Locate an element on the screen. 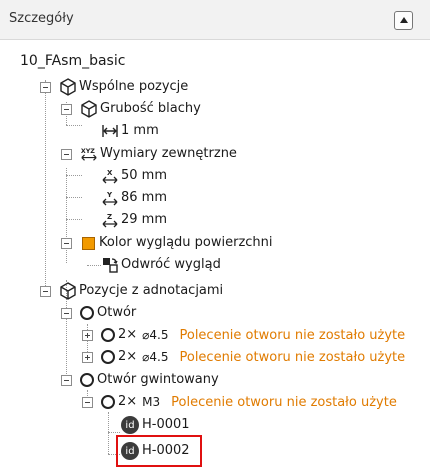 This screenshot has height=476, width=430. hole-size: M3 is located at coordinates (151, 402).